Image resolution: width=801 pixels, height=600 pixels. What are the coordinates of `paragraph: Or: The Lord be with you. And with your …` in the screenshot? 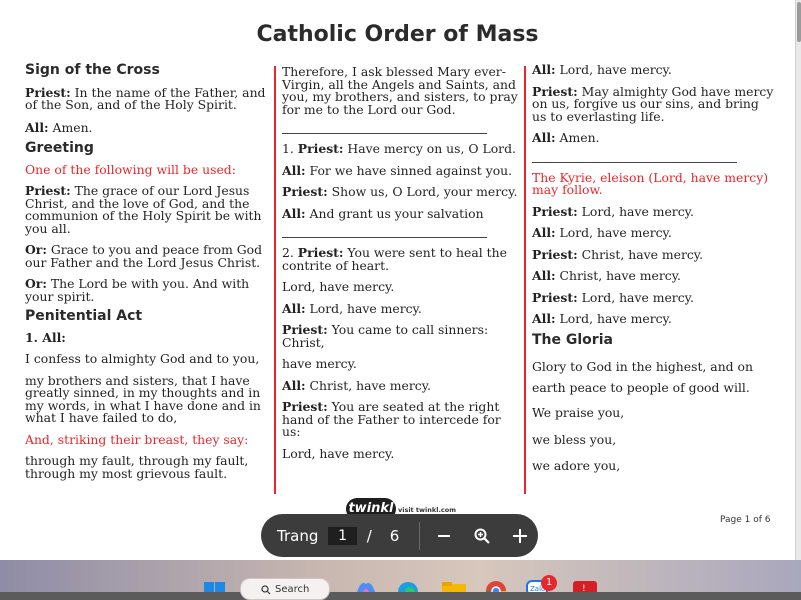 It's located at (137, 290).